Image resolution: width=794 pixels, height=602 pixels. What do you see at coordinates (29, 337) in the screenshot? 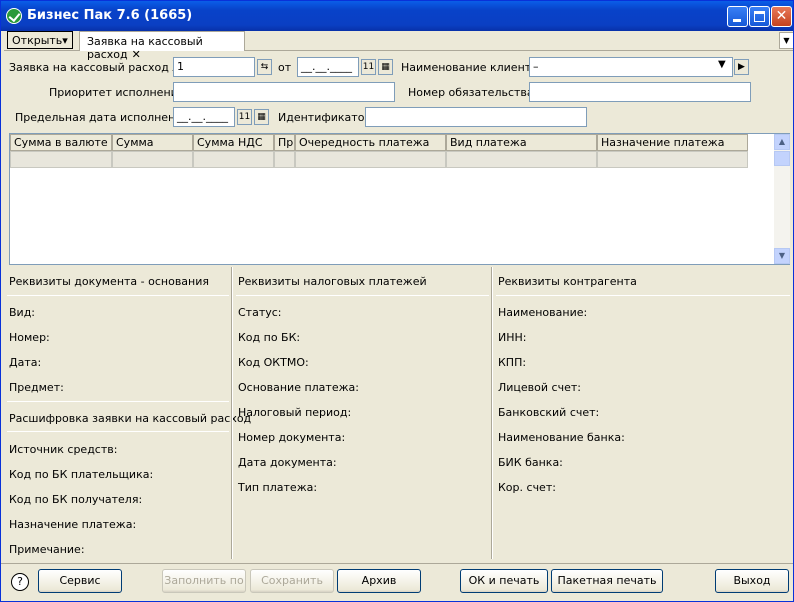
I see `basis-number-label: Номер:` at bounding box center [29, 337].